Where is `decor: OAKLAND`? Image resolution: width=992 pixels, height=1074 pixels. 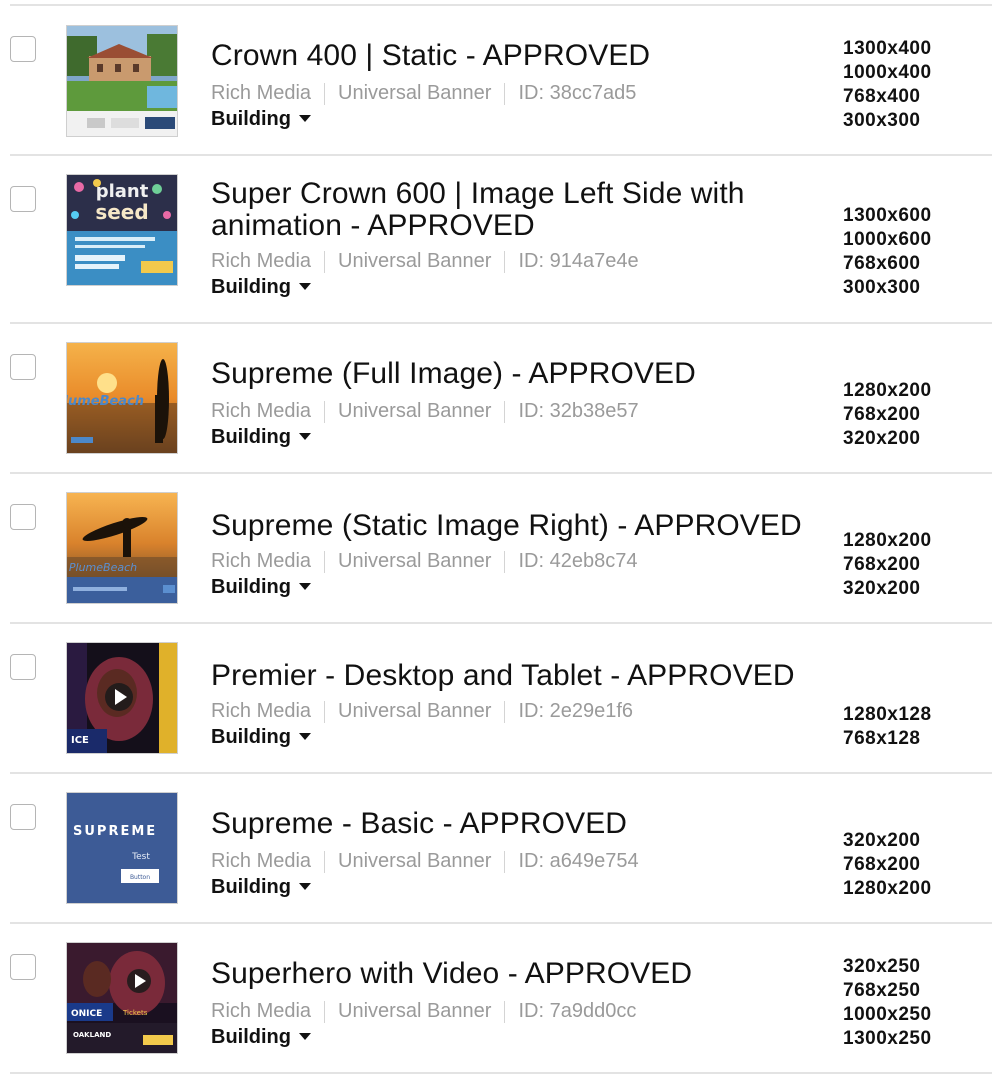
decor: OAKLAND is located at coordinates (92, 1035).